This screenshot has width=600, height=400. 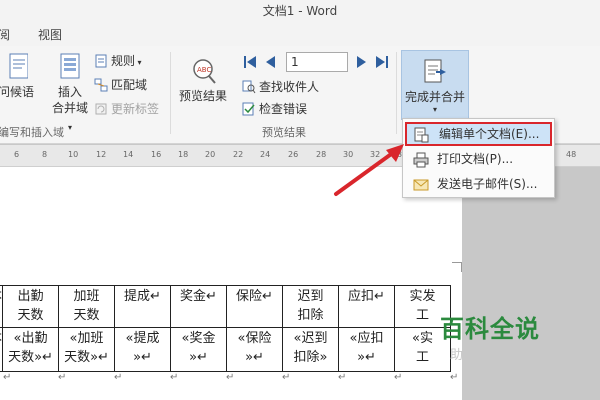 What do you see at coordinates (490, 329) in the screenshot?
I see `watermark-title: 百科全说` at bounding box center [490, 329].